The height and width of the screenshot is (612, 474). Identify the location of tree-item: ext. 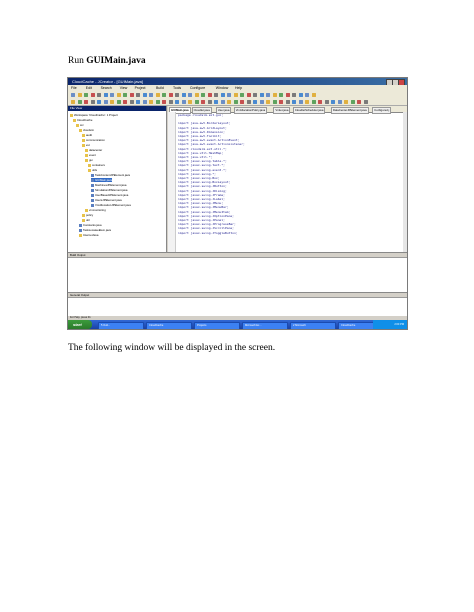
(86, 145).